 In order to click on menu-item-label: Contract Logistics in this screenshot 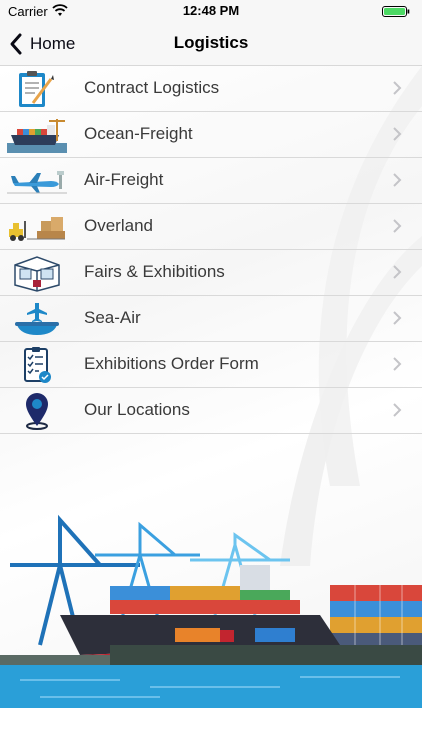, I will do `click(152, 87)`.